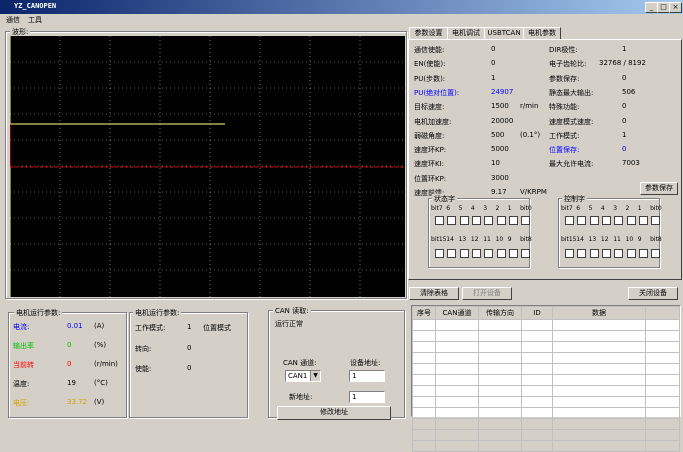 The height and width of the screenshot is (452, 683). Describe the element at coordinates (434, 293) in the screenshot. I see `clear-table-button: 清除表格` at that location.